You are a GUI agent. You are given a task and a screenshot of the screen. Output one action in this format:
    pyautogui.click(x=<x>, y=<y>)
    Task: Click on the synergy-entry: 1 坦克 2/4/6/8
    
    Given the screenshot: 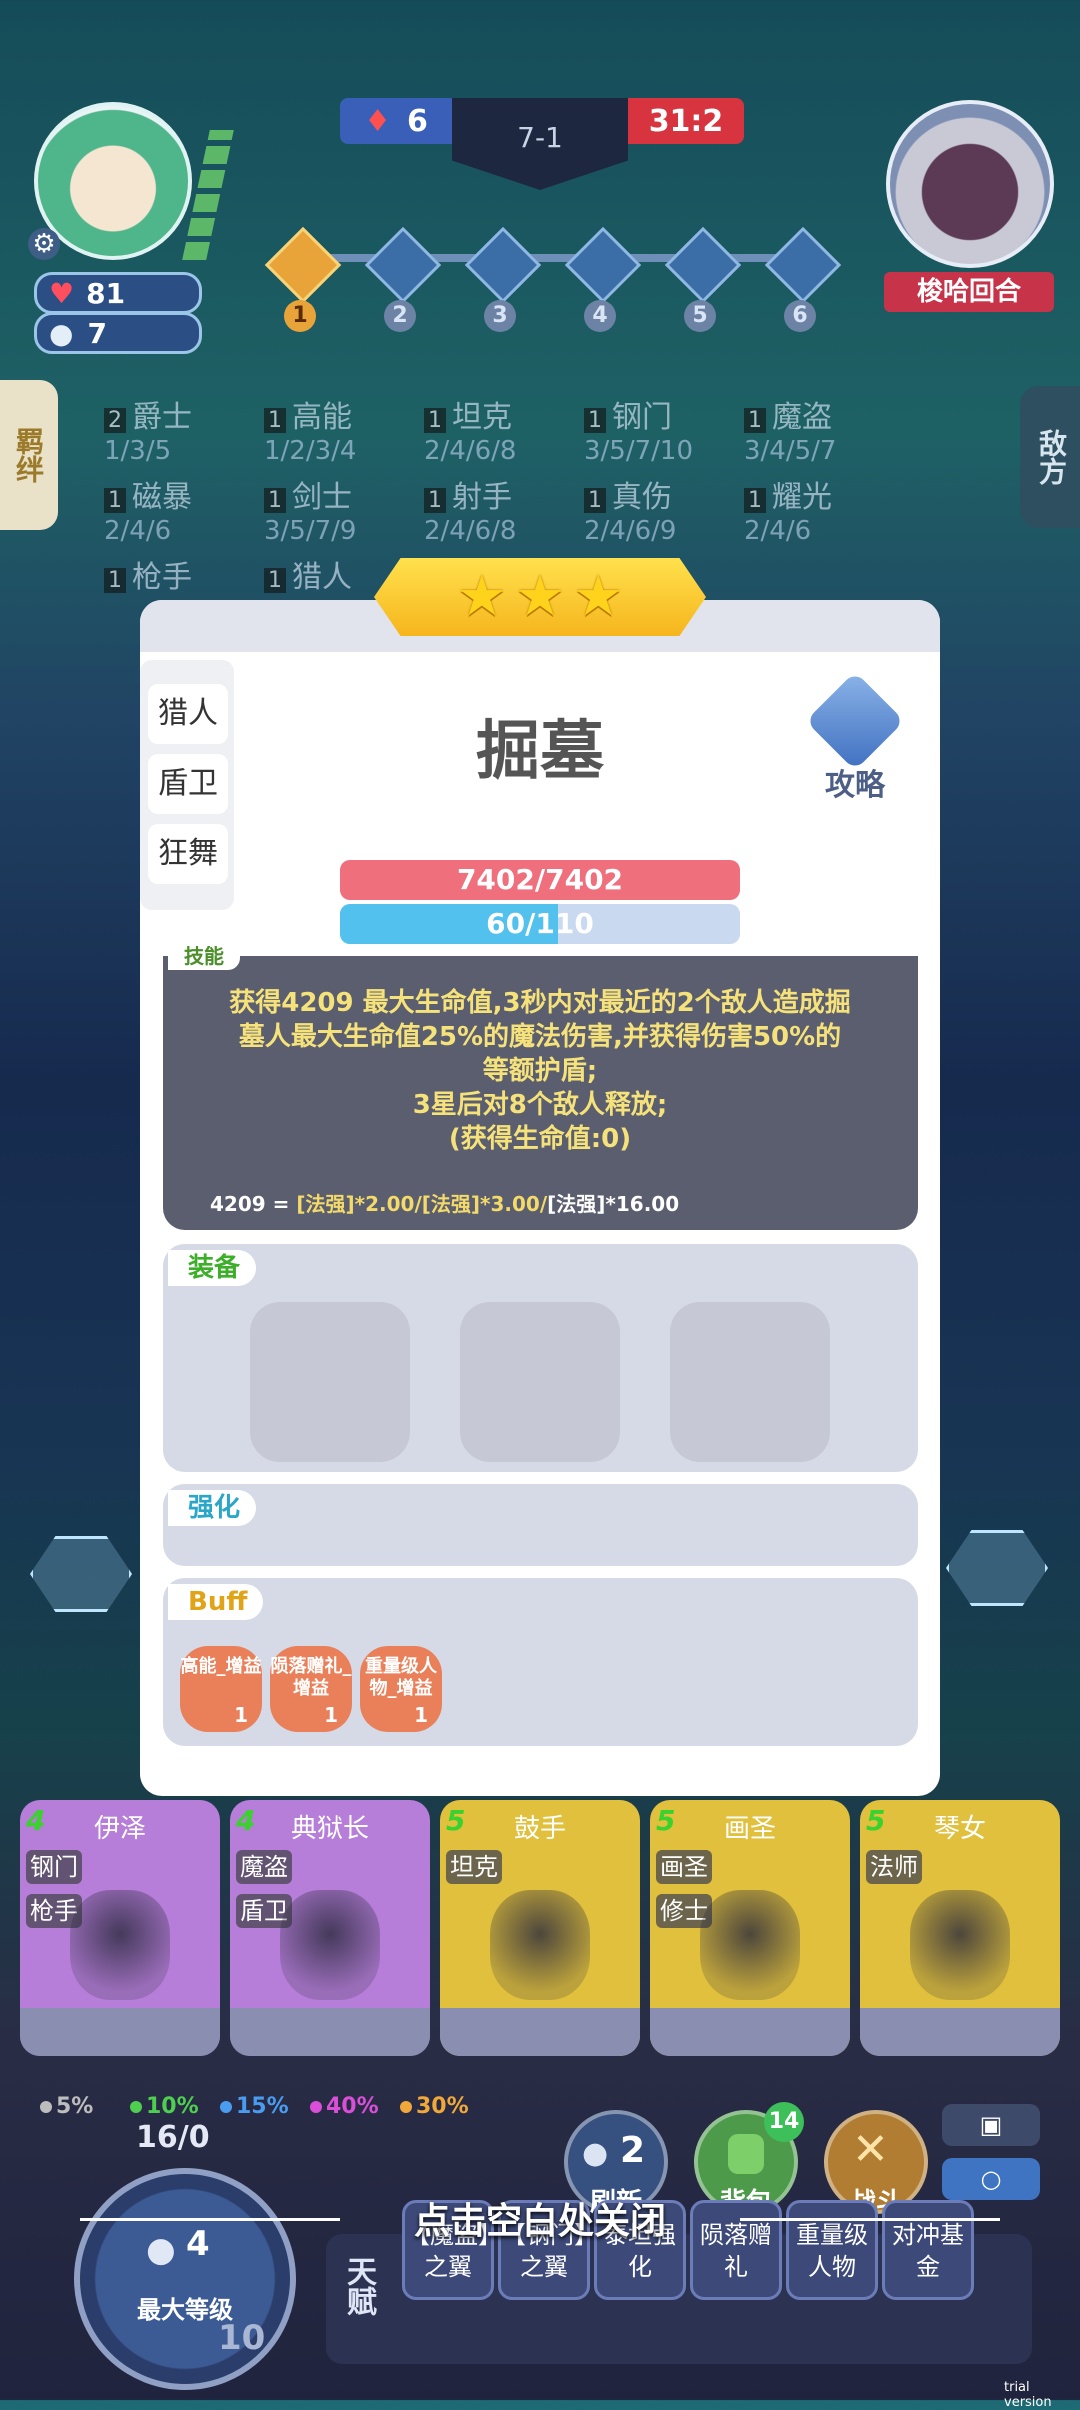 What is the action you would take?
    pyautogui.click(x=470, y=429)
    